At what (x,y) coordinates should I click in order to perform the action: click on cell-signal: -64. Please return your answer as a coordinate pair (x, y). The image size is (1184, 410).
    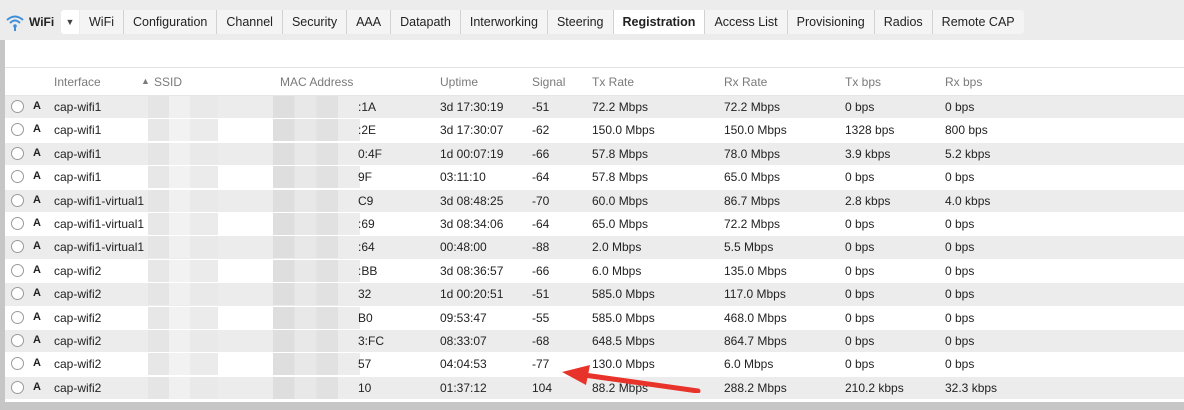
    Looking at the image, I should click on (541, 177).